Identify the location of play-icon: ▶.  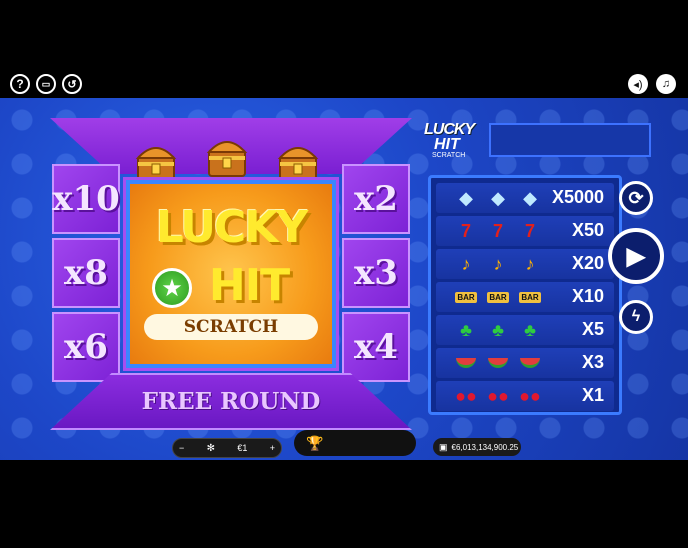
(636, 256).